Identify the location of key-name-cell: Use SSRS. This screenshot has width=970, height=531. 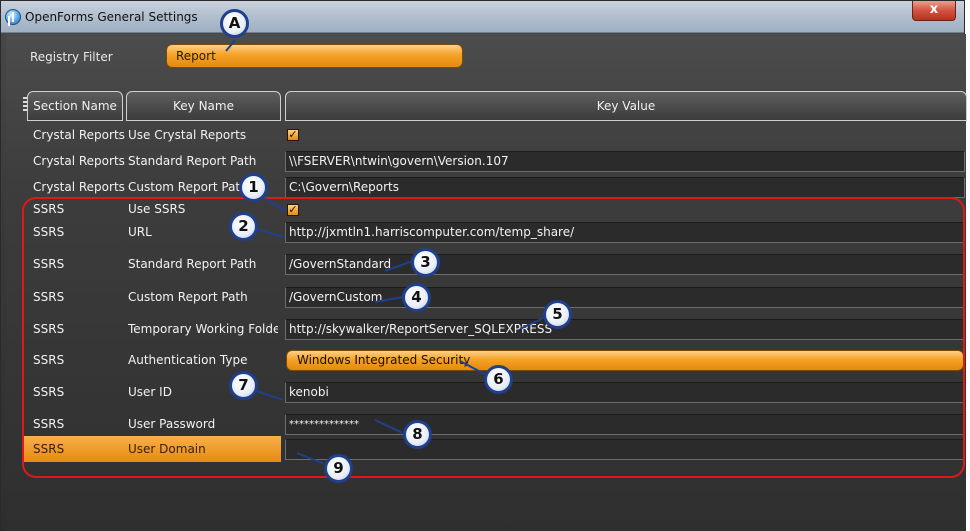
(157, 209).